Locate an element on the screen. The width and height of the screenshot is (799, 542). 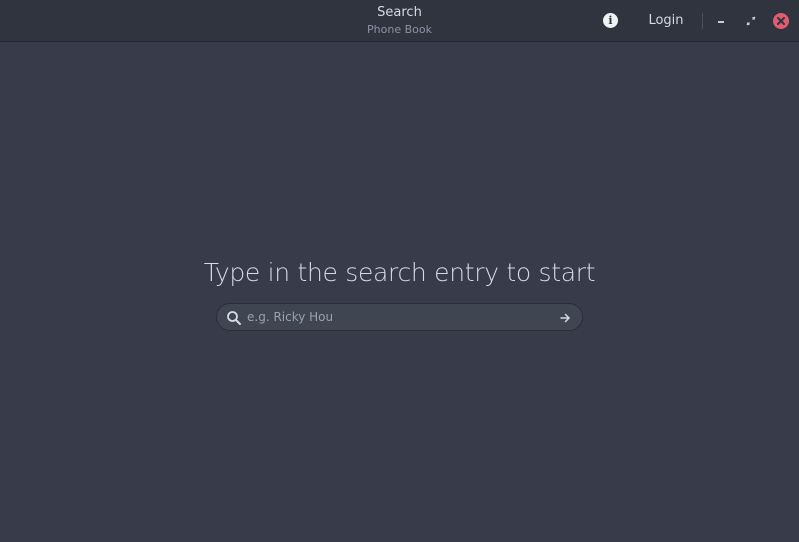
arrow-right-icon is located at coordinates (565, 318).